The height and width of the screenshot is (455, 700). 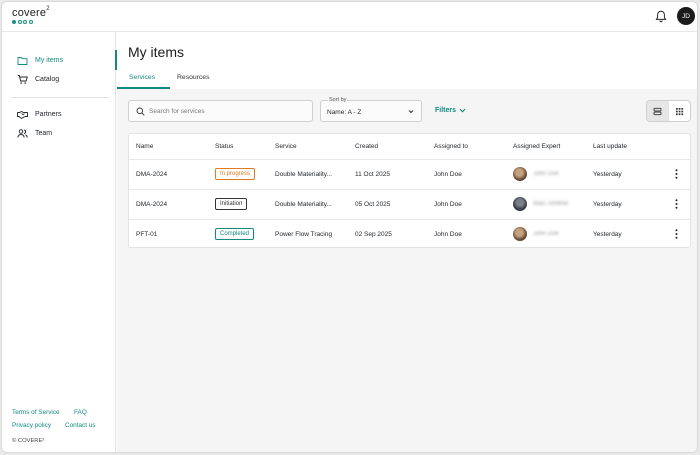 What do you see at coordinates (143, 88) in the screenshot?
I see `active-tab-indicator` at bounding box center [143, 88].